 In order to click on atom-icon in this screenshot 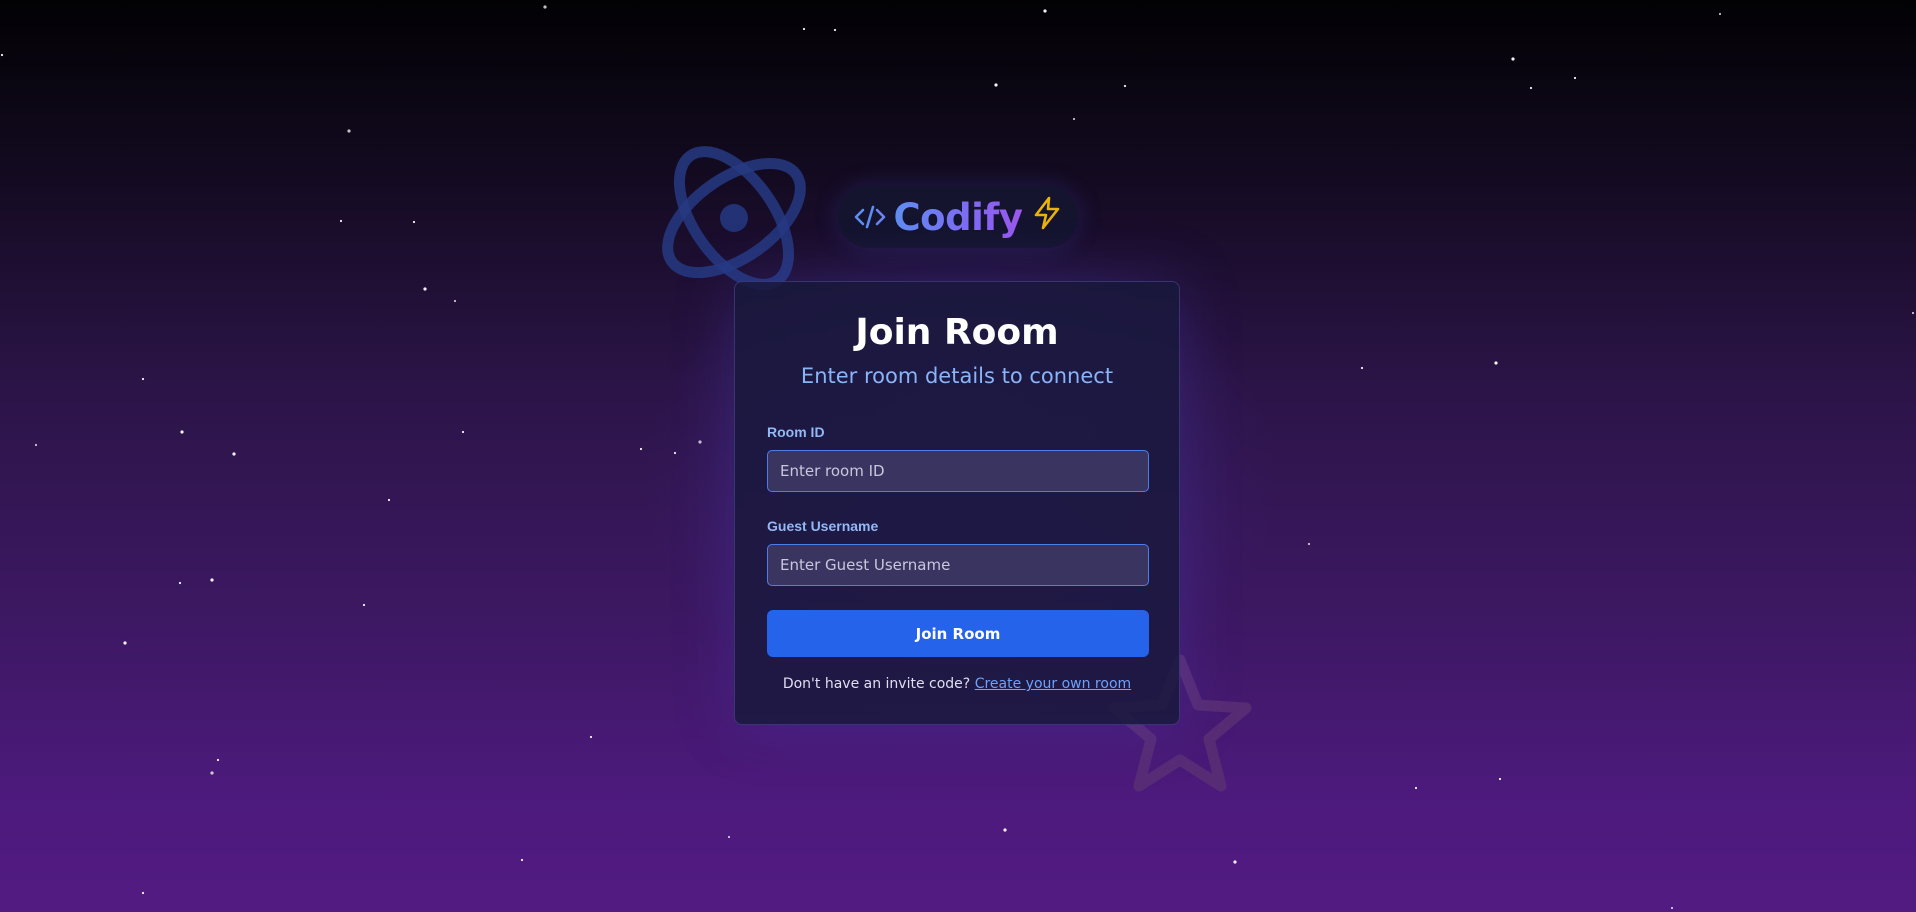, I will do `click(734, 218)`.